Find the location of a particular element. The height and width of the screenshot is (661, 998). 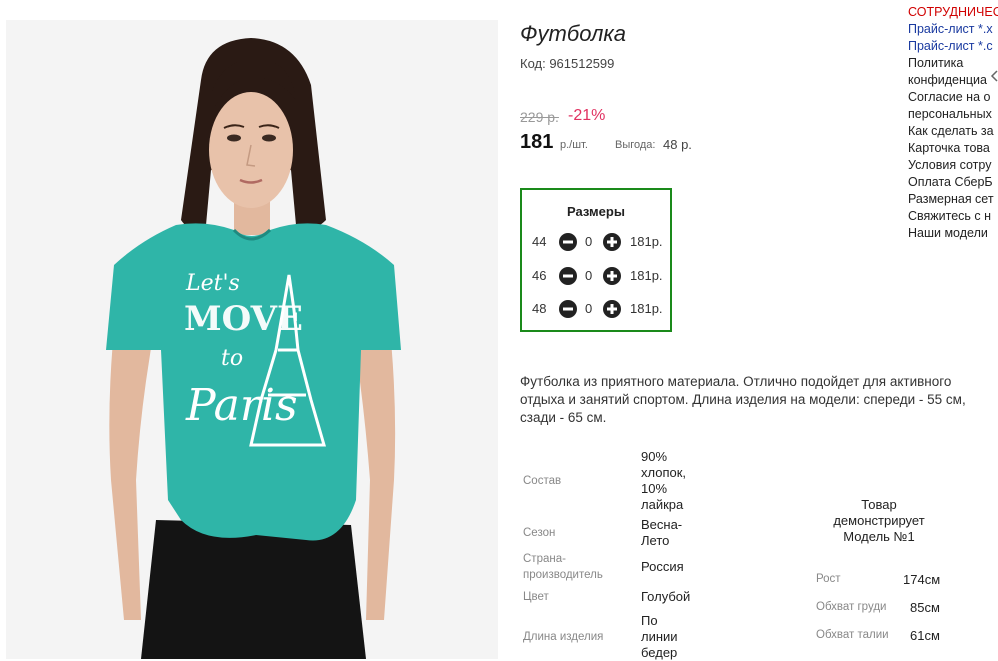

side-menu-link: конфиденциа is located at coordinates (953, 80).